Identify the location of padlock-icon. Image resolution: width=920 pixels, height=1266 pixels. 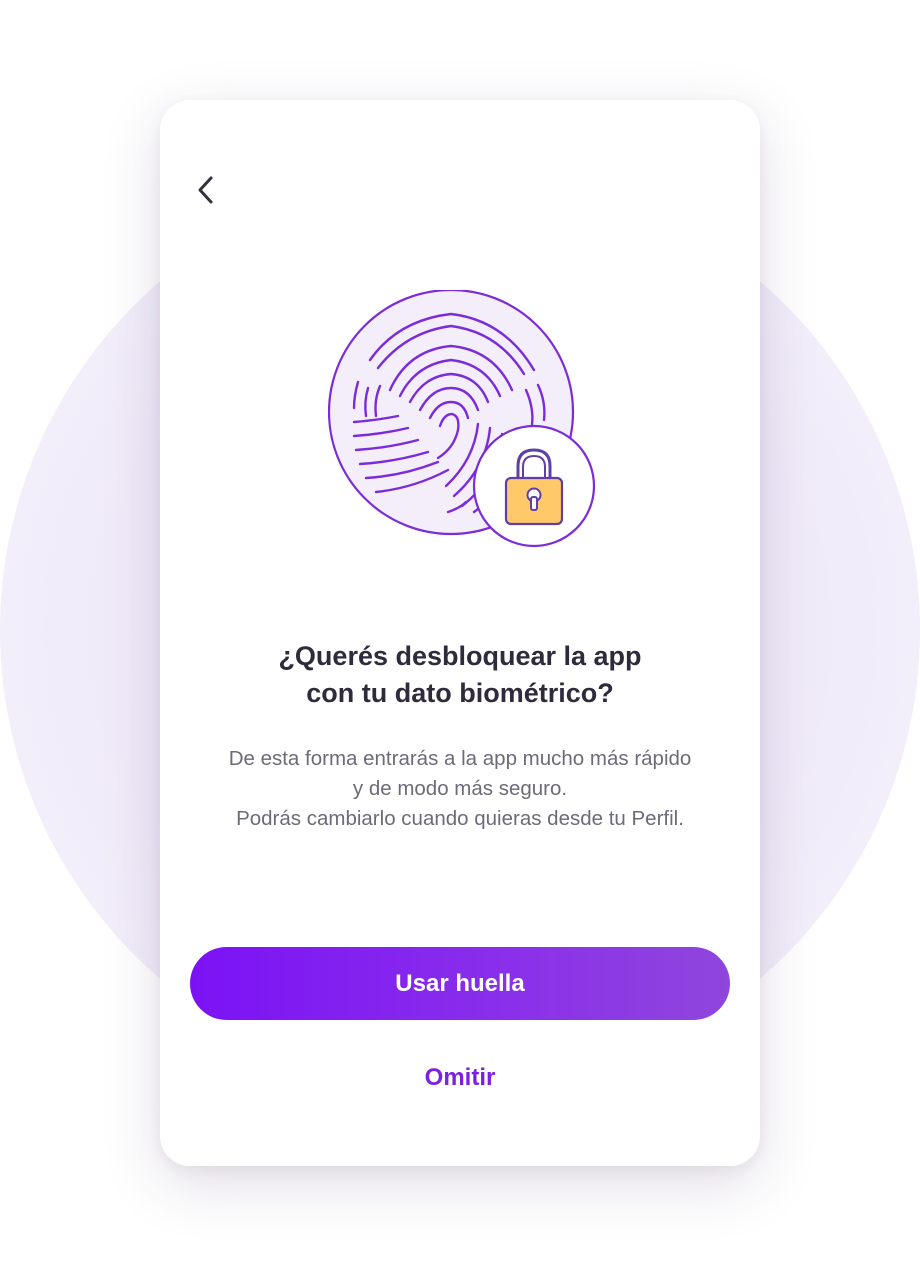
(534, 486).